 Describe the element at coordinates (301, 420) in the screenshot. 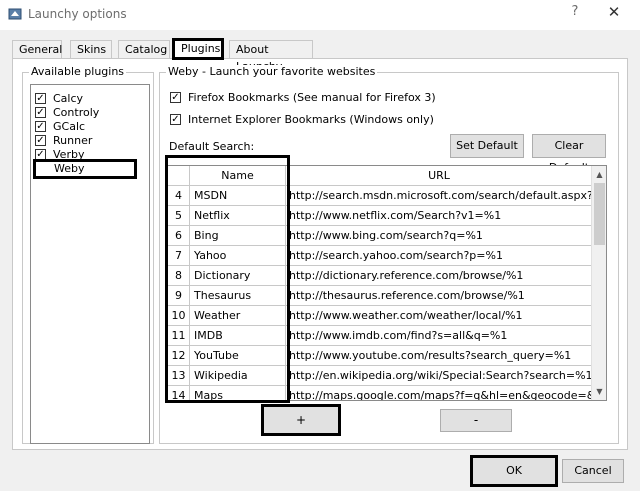

I see `add-site-button: +` at that location.